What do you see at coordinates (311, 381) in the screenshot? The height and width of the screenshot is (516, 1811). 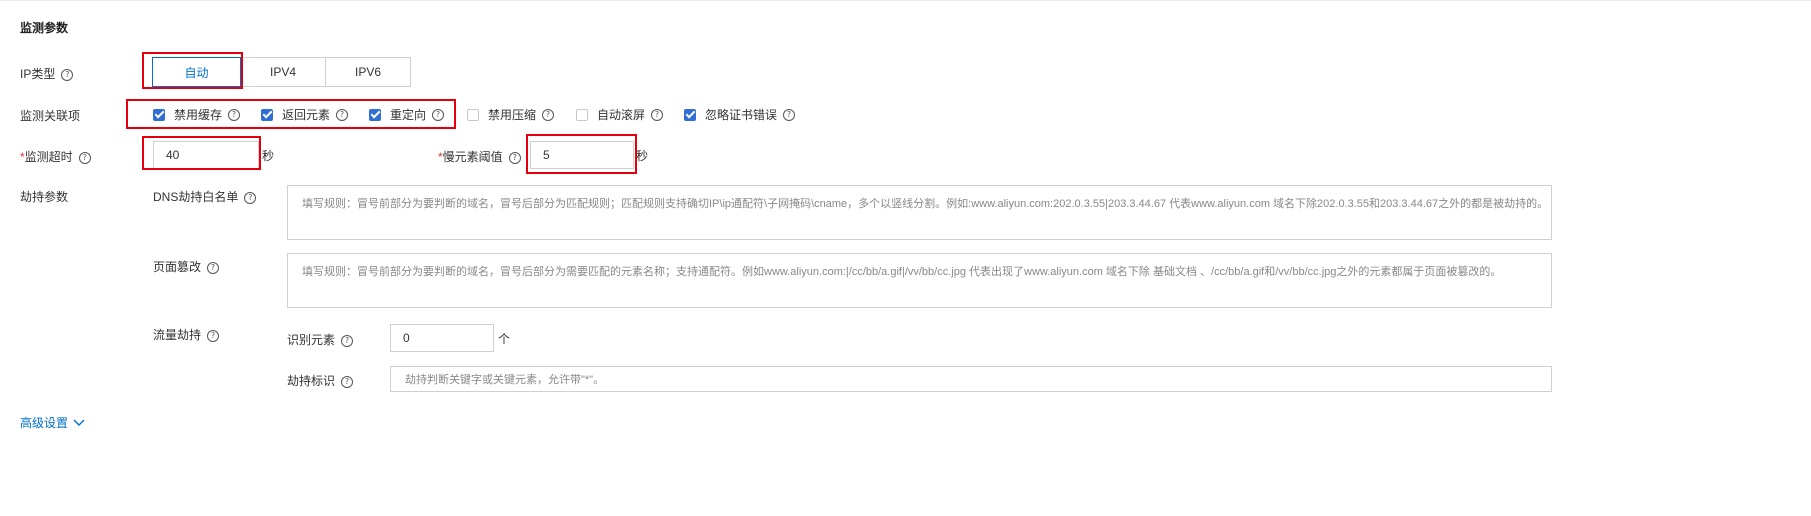 I see `hijack-marker-label: 劫持标识` at bounding box center [311, 381].